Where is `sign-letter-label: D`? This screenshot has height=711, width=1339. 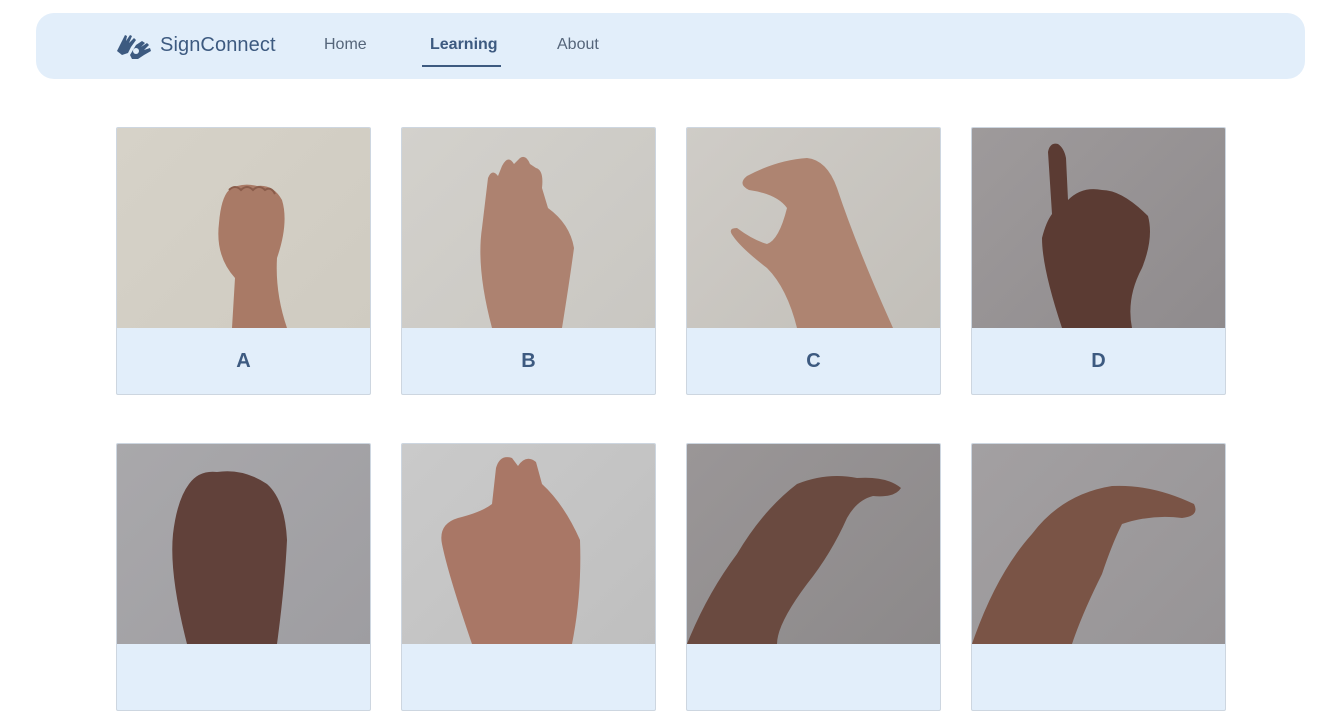 sign-letter-label: D is located at coordinates (1098, 360).